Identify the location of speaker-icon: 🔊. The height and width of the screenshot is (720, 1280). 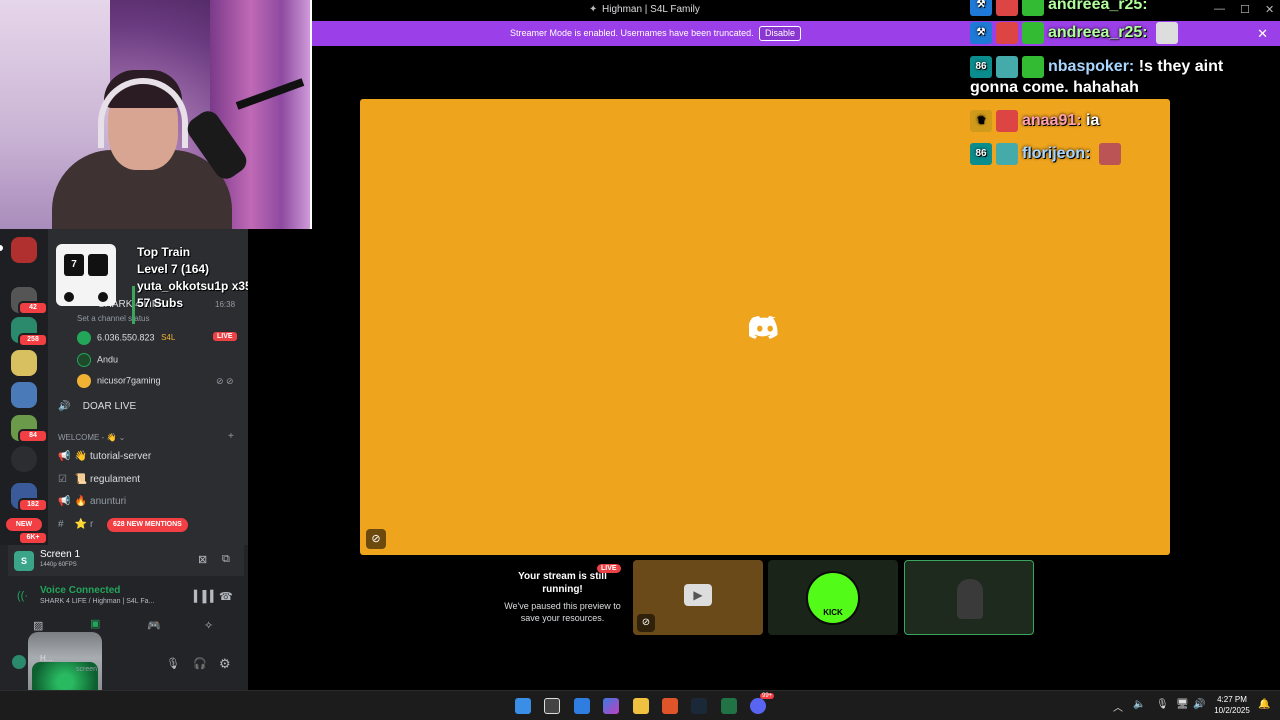
(1199, 704).